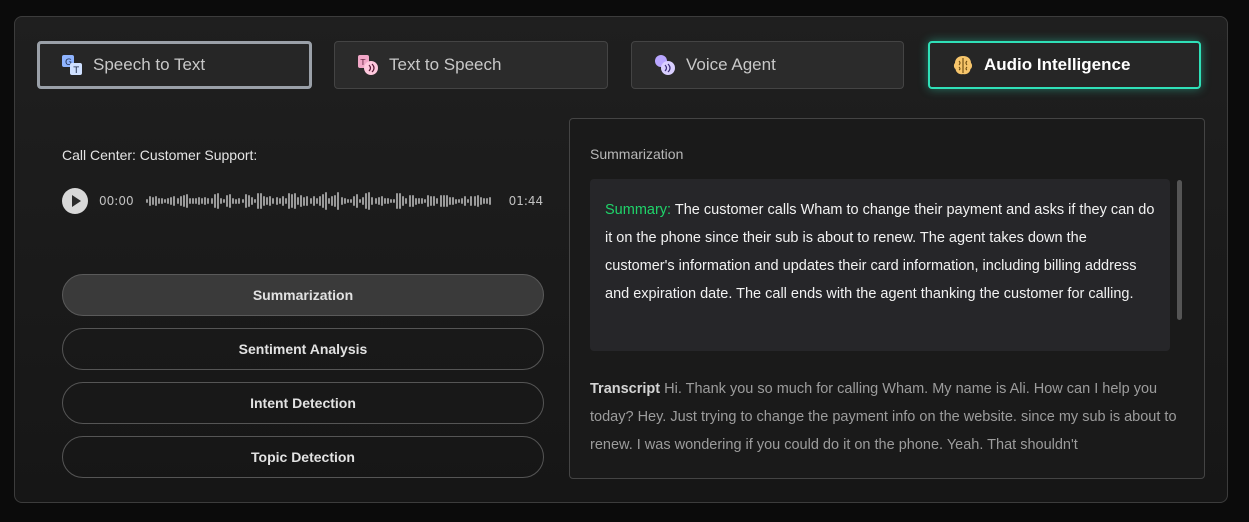 The image size is (1249, 522). I want to click on current-time: 00:00, so click(116, 201).